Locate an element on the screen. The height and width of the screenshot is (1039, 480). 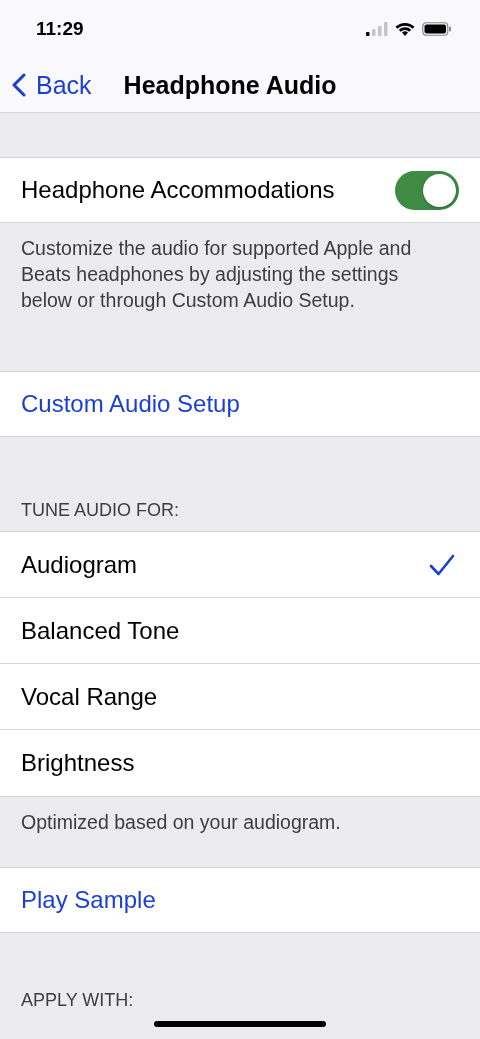
description-text: Customize the audio for supported Apple and Beats headphones by adjusting the settings below or through Custom Audio Setup. is located at coordinates (217, 274).